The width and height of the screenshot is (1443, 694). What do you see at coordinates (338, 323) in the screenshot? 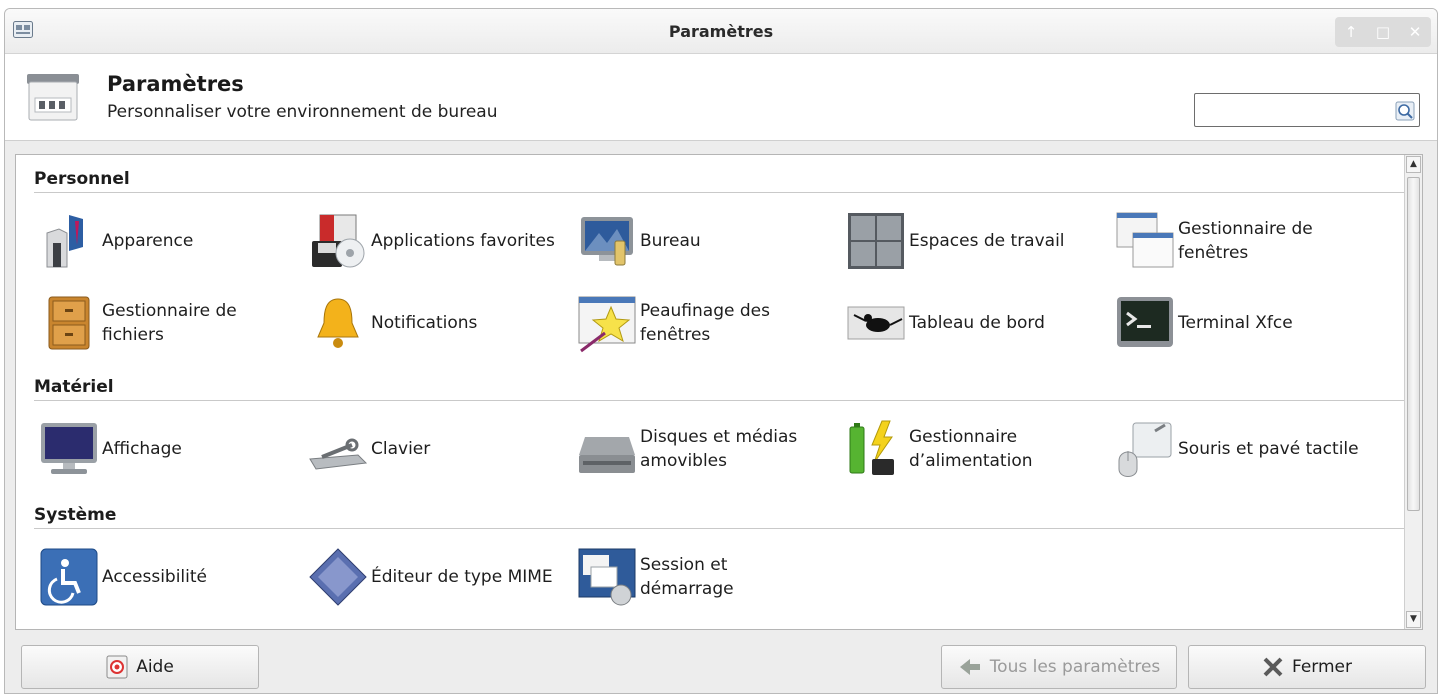
I see `bell-icon` at bounding box center [338, 323].